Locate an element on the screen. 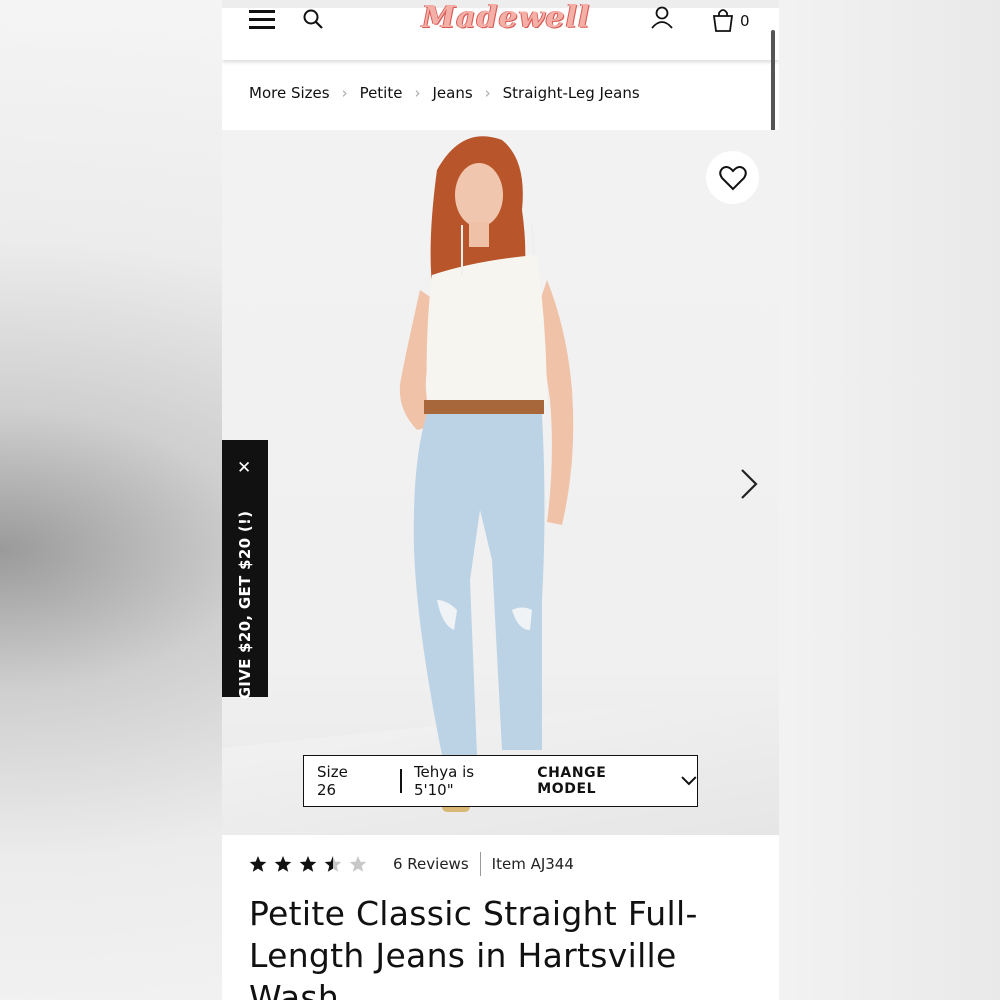 Image resolution: width=1000 pixels, height=1000 pixels. heart-icon is located at coordinates (732, 177).